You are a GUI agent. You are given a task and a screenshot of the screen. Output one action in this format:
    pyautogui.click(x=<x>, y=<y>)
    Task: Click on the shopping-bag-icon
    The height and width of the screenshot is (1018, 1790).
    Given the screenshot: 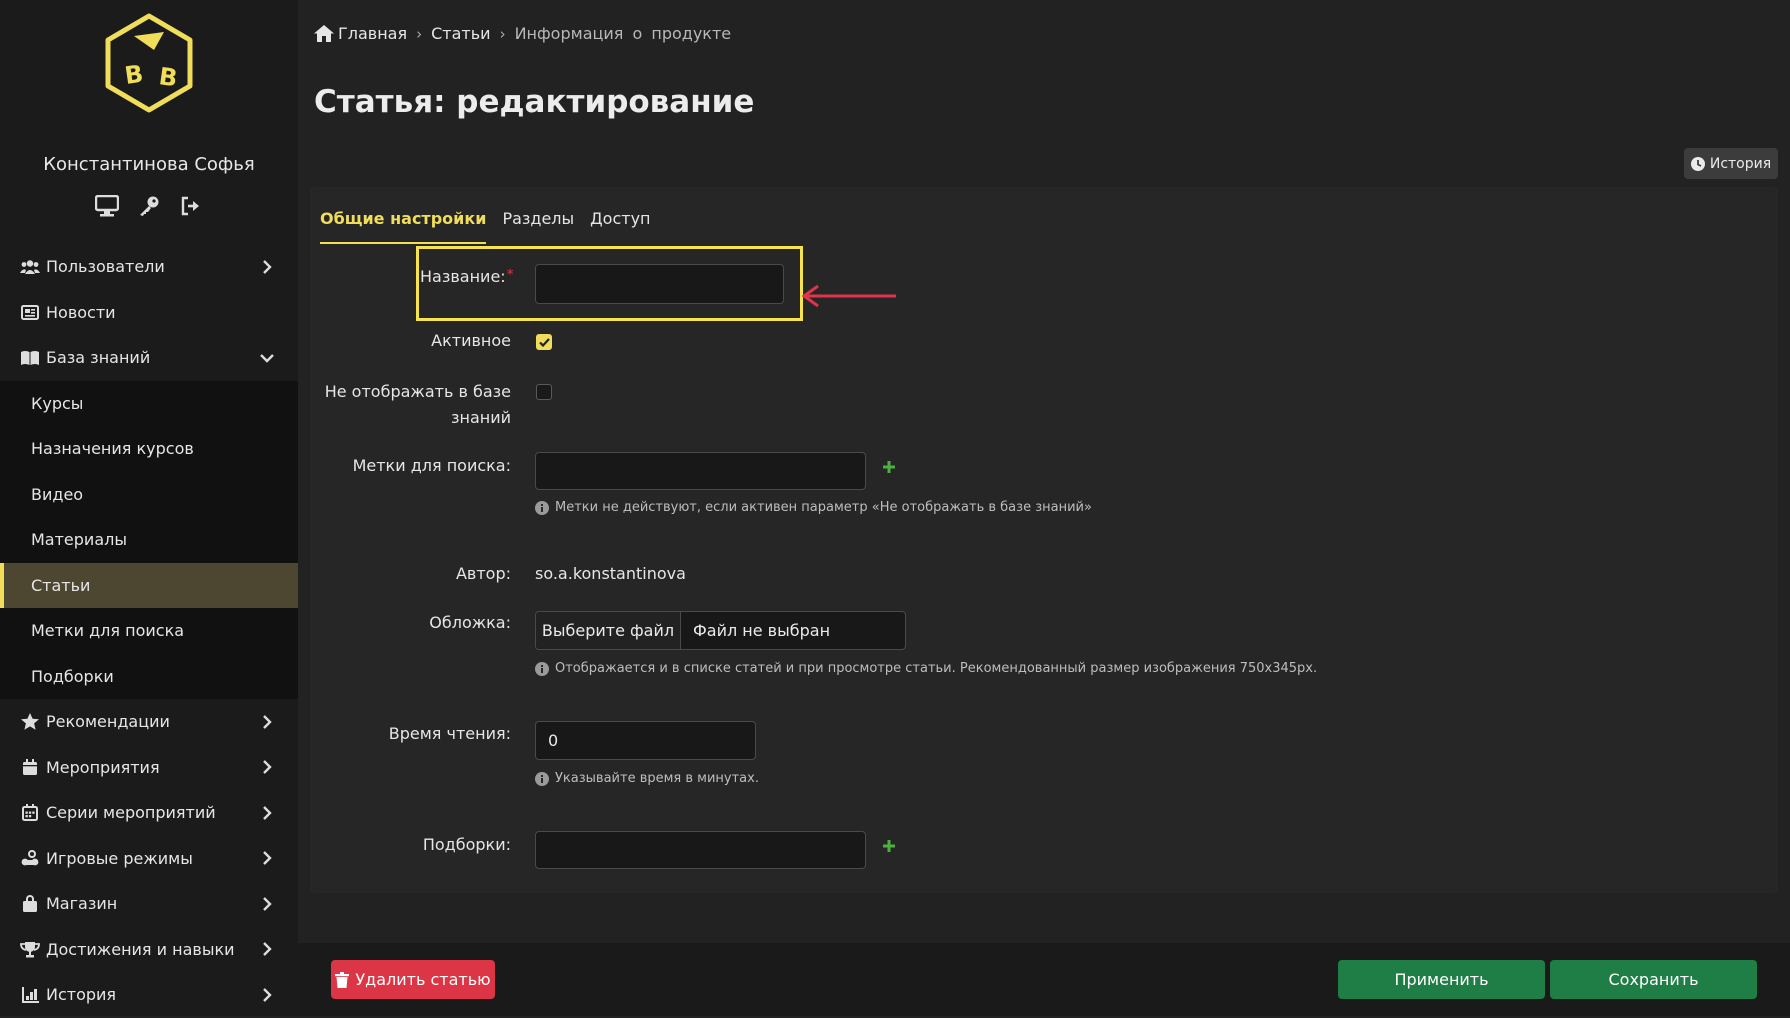 What is the action you would take?
    pyautogui.click(x=30, y=904)
    